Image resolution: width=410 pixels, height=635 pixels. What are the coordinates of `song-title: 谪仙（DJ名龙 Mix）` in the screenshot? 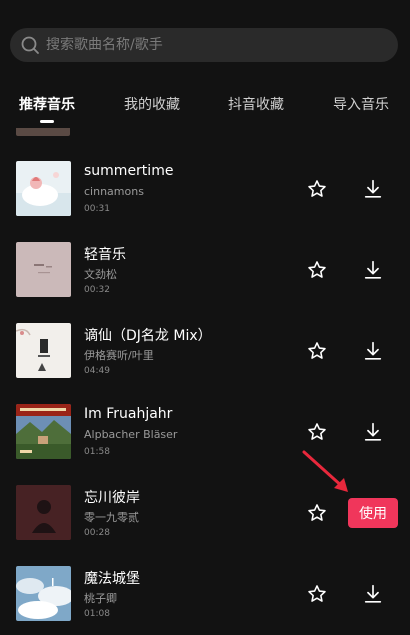 It's located at (148, 336).